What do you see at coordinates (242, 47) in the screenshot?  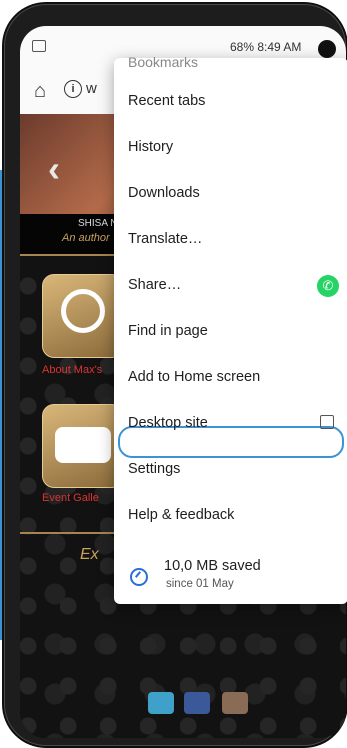 I see `battery-text: 68%` at bounding box center [242, 47].